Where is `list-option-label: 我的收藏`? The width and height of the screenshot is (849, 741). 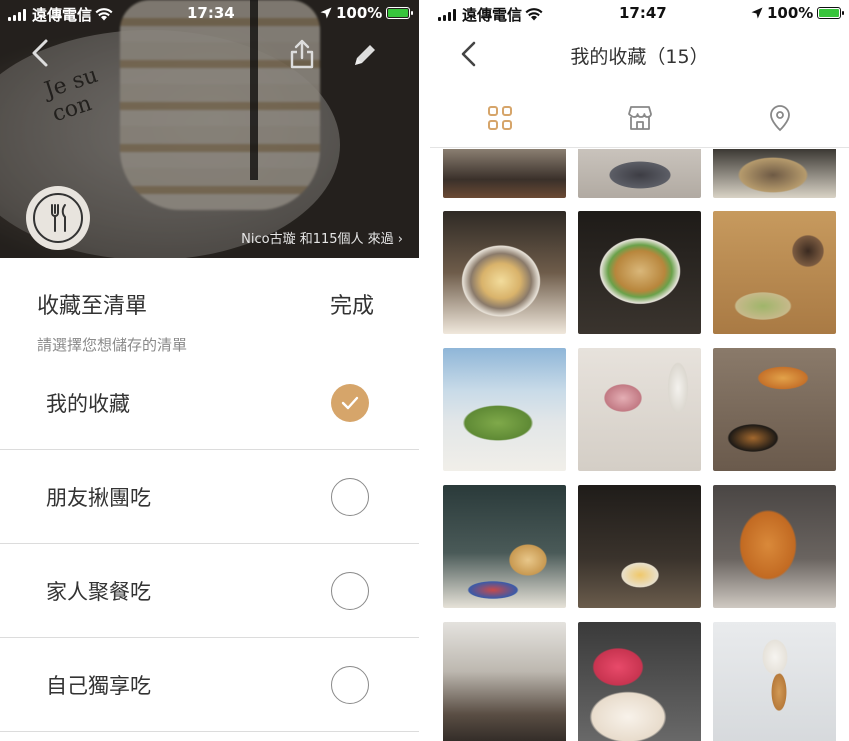 list-option-label: 我的收藏 is located at coordinates (88, 404).